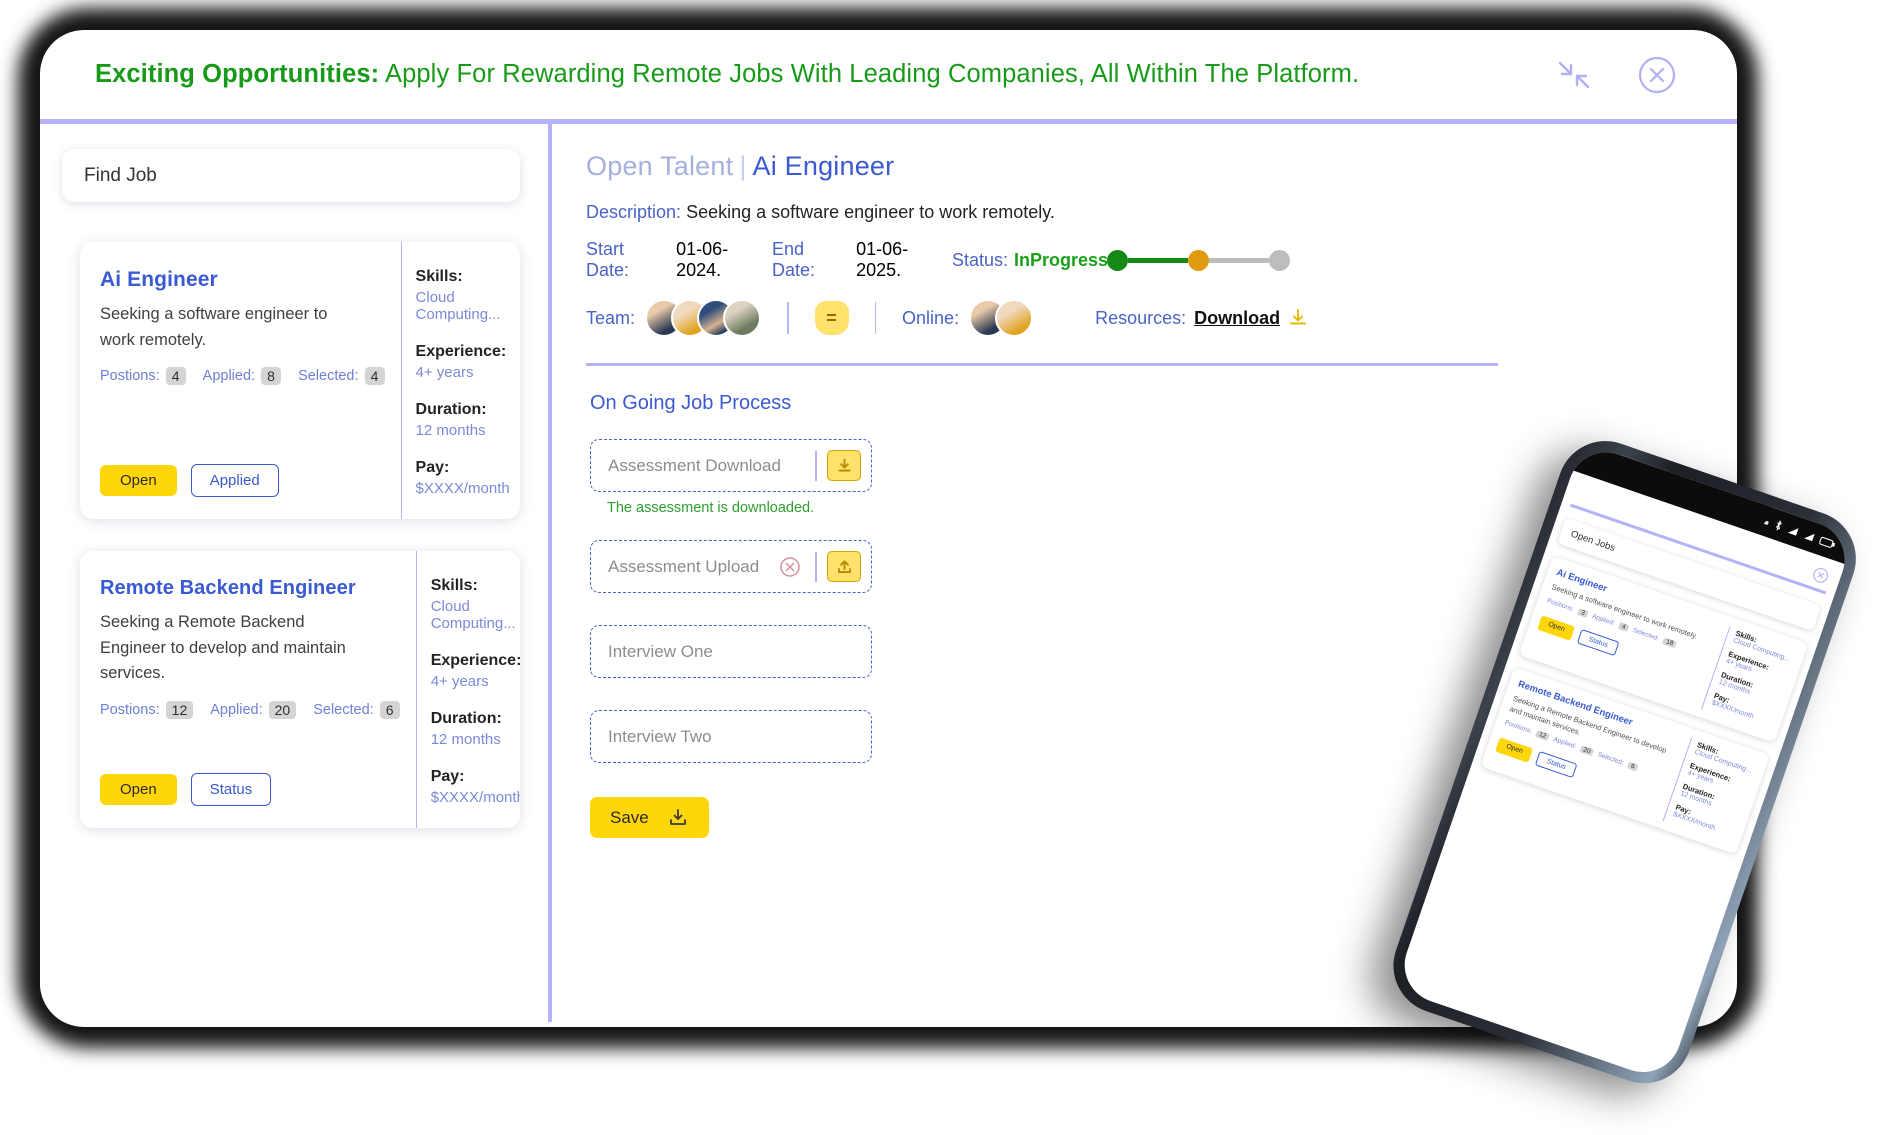 Image resolution: width=1896 pixels, height=1135 pixels. I want to click on collapse-arrows-icon, so click(1574, 75).